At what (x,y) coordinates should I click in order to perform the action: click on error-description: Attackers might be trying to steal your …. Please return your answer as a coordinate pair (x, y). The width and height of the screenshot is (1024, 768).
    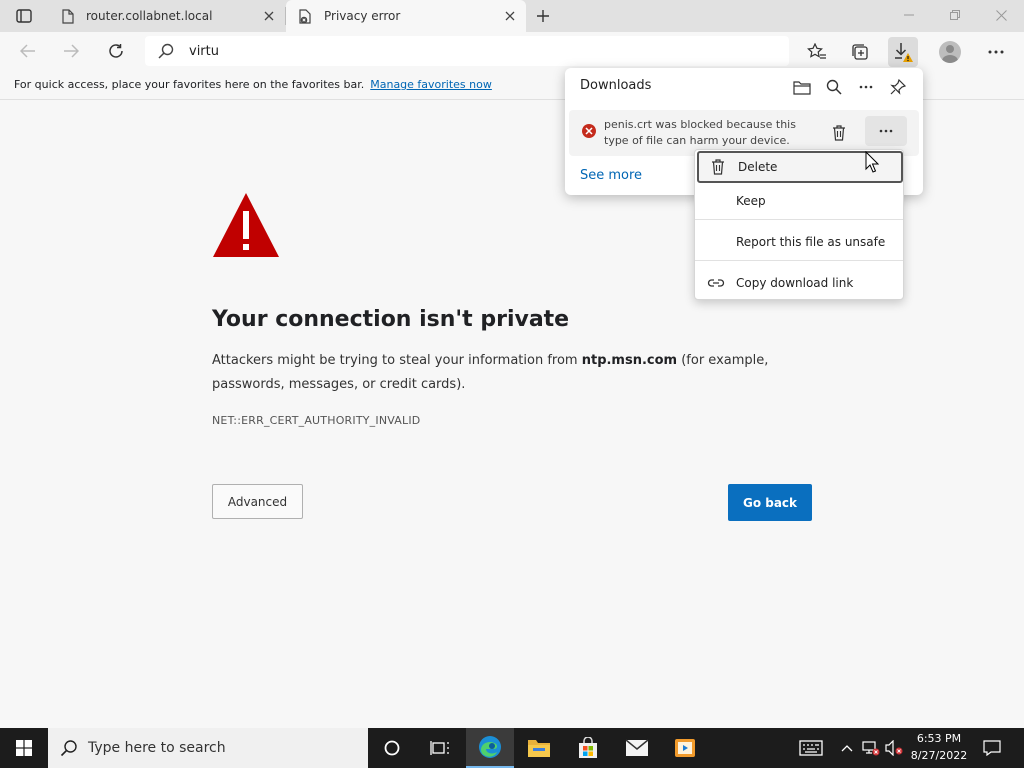
    Looking at the image, I should click on (517, 373).